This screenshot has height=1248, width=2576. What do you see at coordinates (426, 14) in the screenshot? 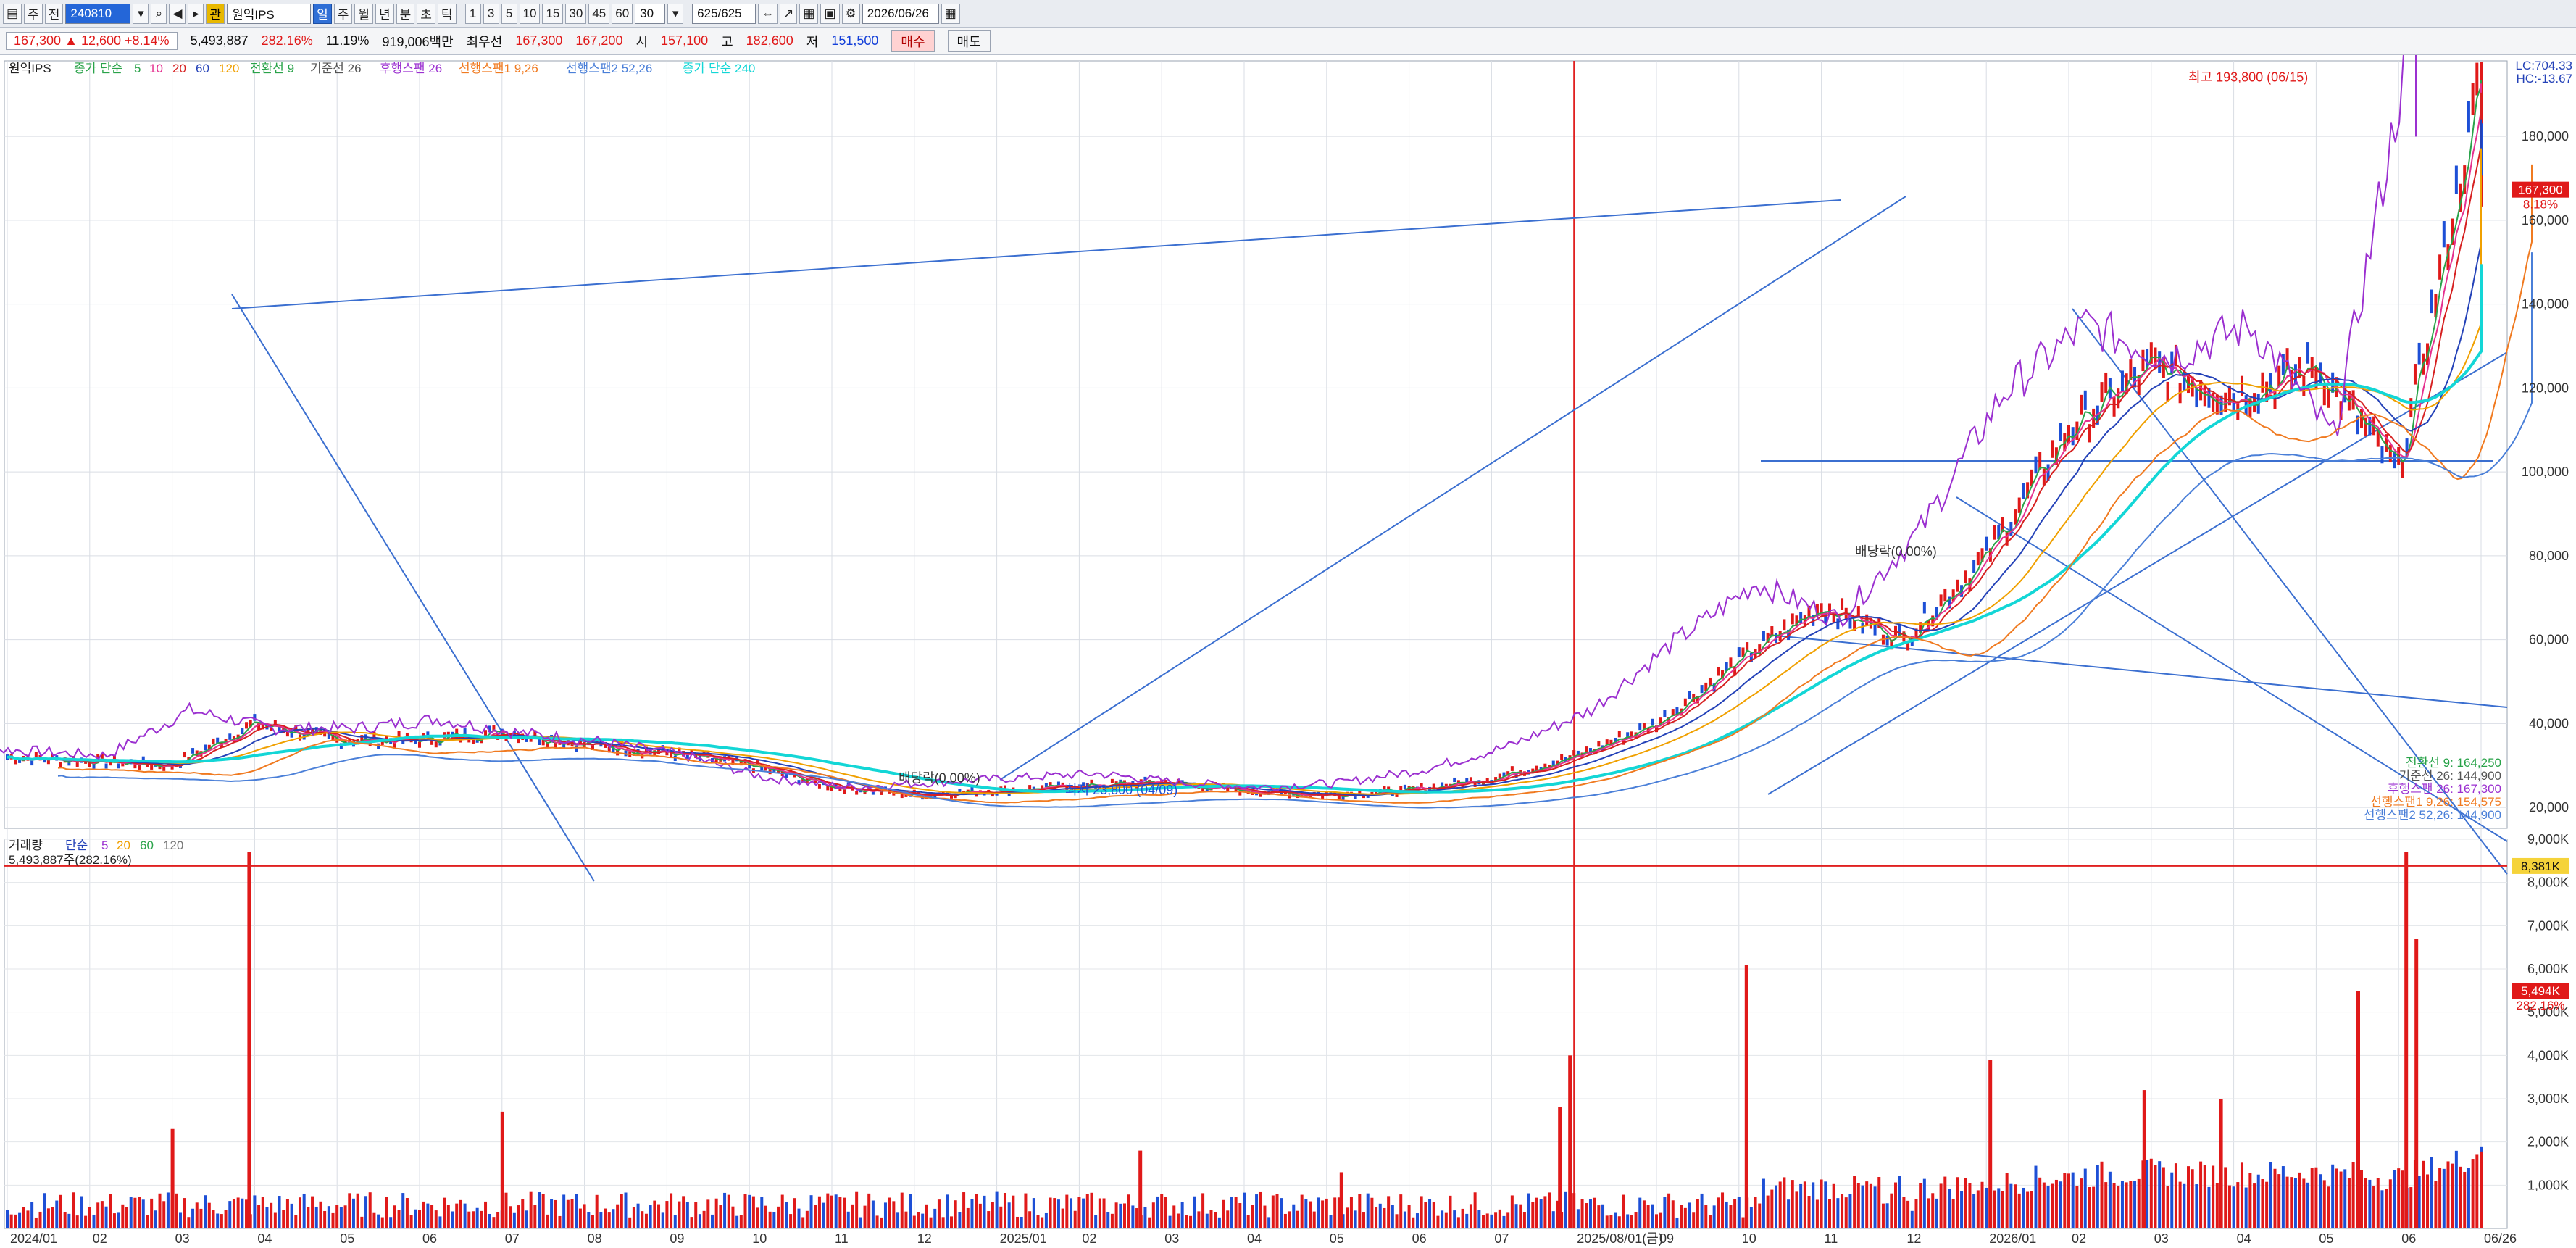
I see `period-second-button: 초` at bounding box center [426, 14].